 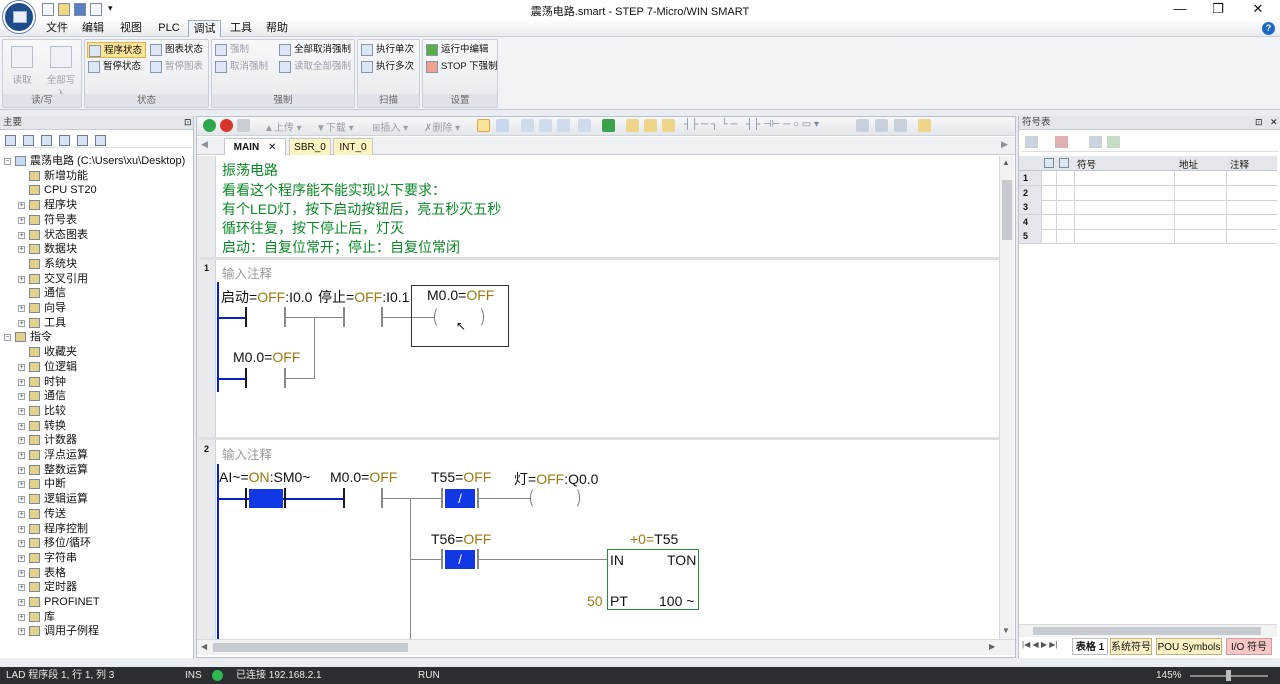 What do you see at coordinates (344, 317) in the screenshot?
I see `contact-stop-left` at bounding box center [344, 317].